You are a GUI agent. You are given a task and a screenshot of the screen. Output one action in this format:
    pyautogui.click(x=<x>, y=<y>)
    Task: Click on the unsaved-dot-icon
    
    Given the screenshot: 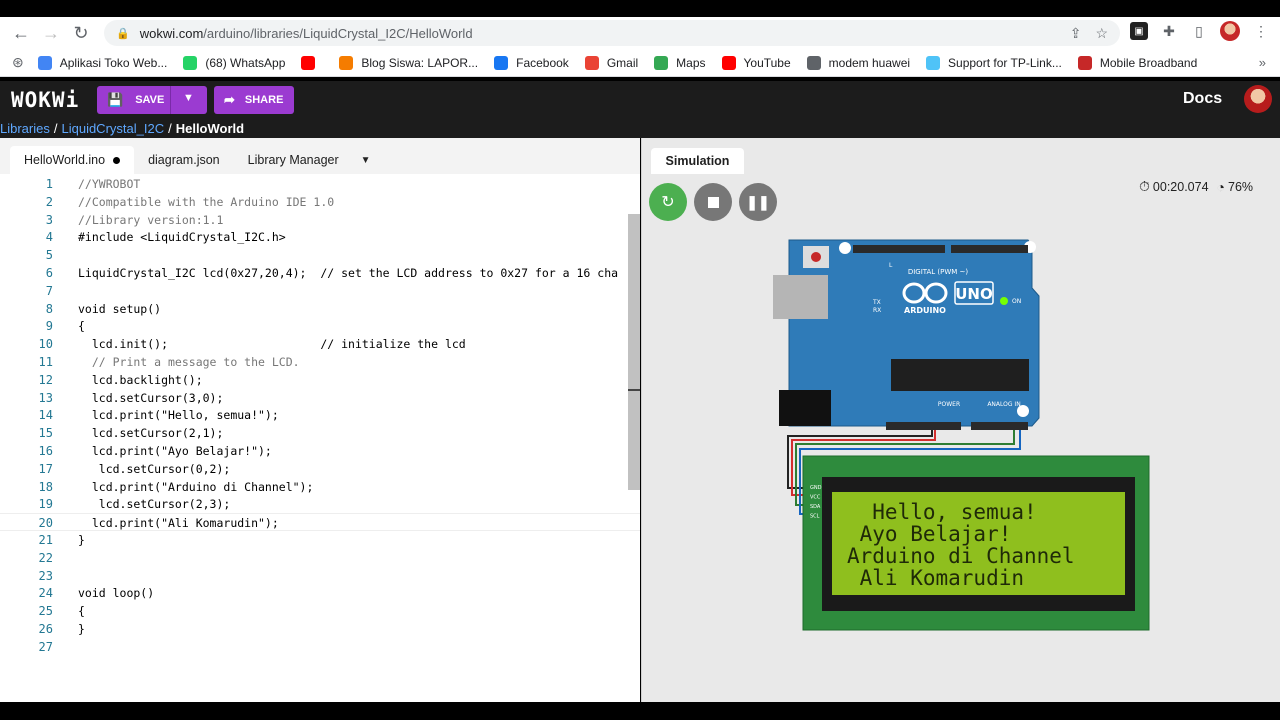 What is the action you would take?
    pyautogui.click(x=117, y=160)
    